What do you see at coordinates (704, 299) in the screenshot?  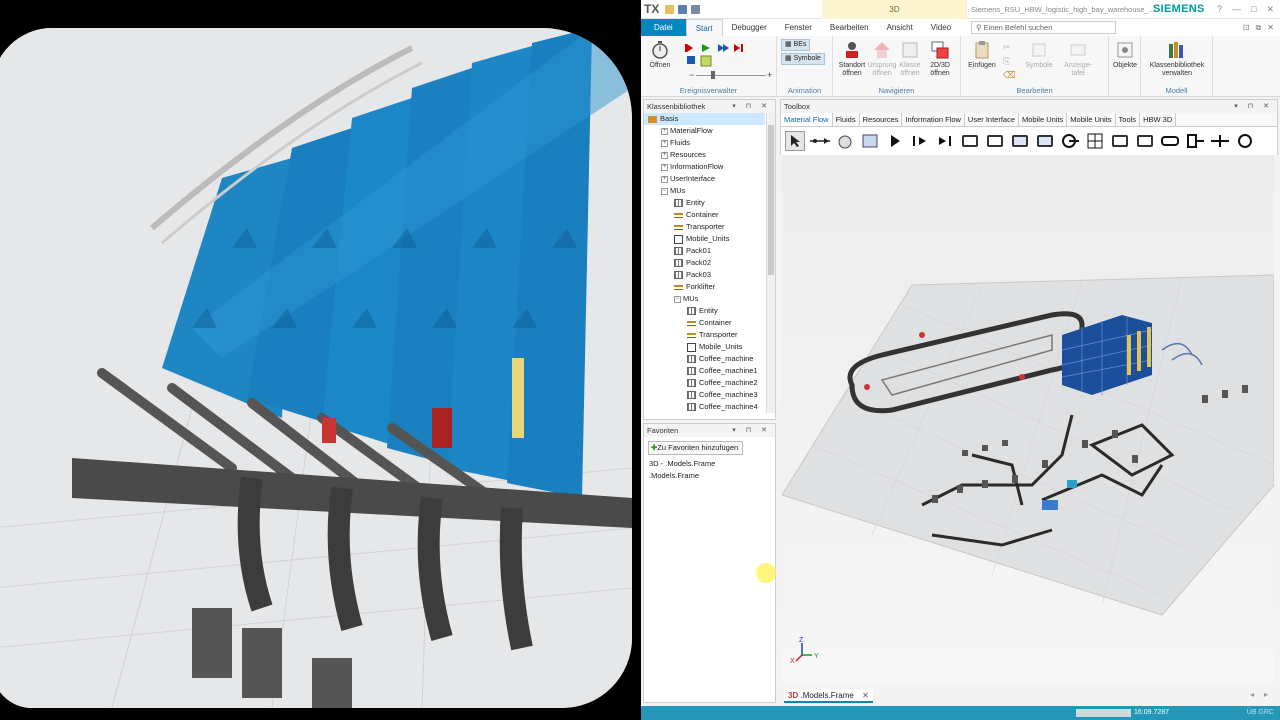 I see `tree-item: − MUs` at bounding box center [704, 299].